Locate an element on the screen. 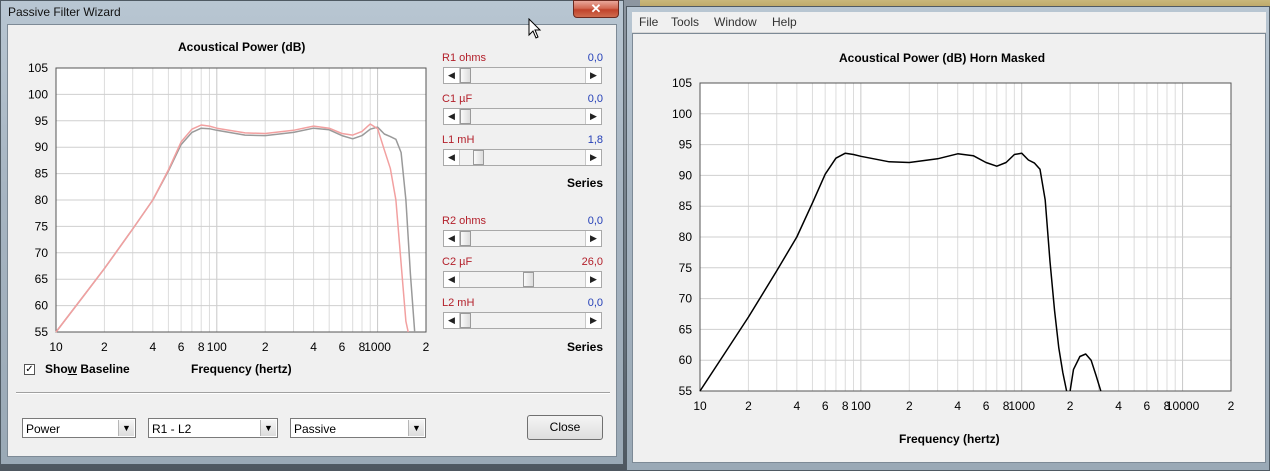 This screenshot has height=471, width=1270. main-y-tick-label: 70 is located at coordinates (686, 299).